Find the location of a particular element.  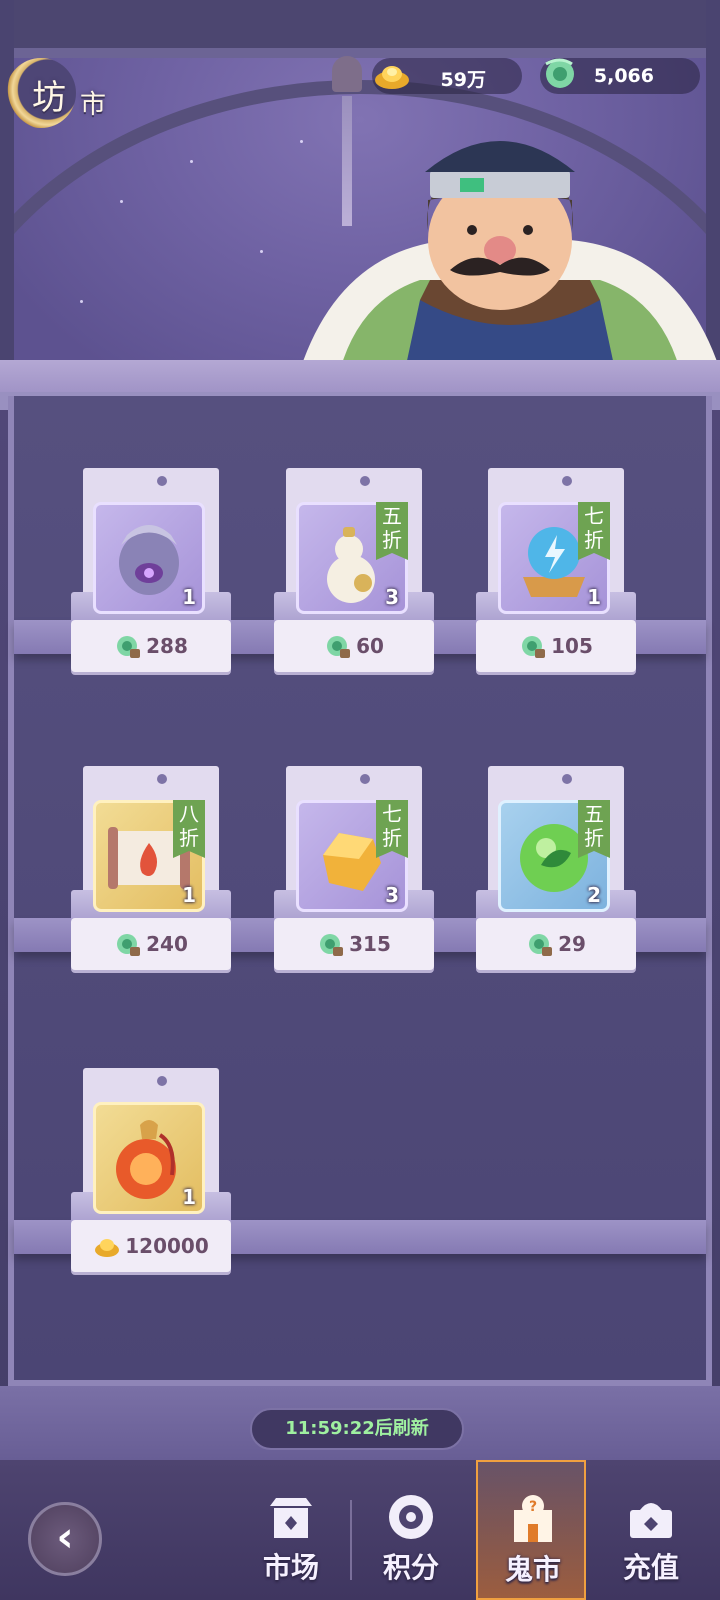

discount-badge: 八折 is located at coordinates (189, 829).